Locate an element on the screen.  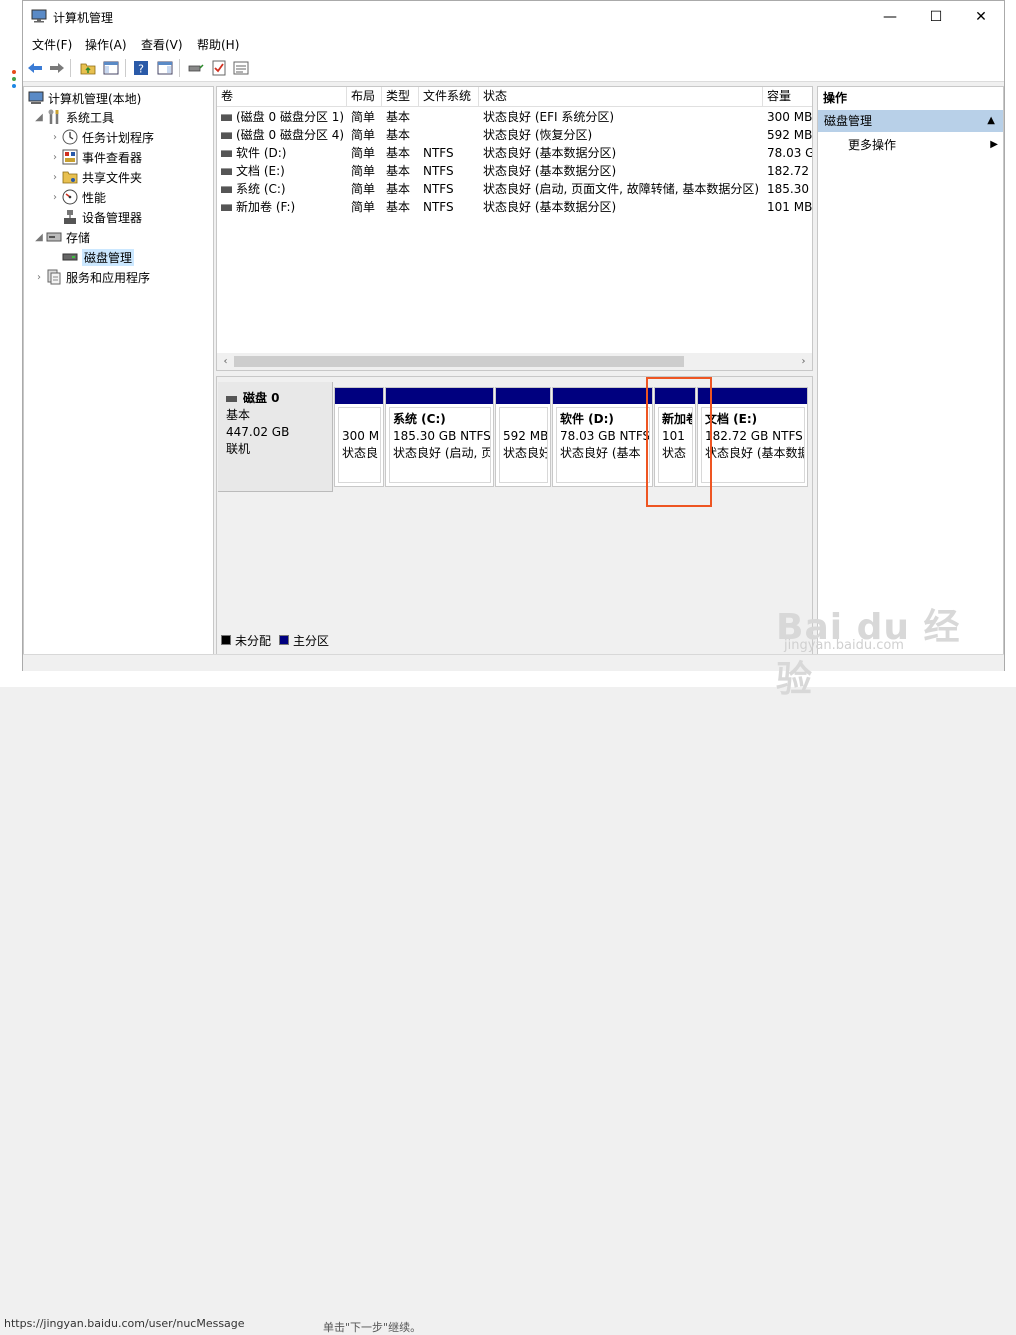
cell-volume: (磁盘 0 磁盘分区 1) is located at coordinates (282, 117).